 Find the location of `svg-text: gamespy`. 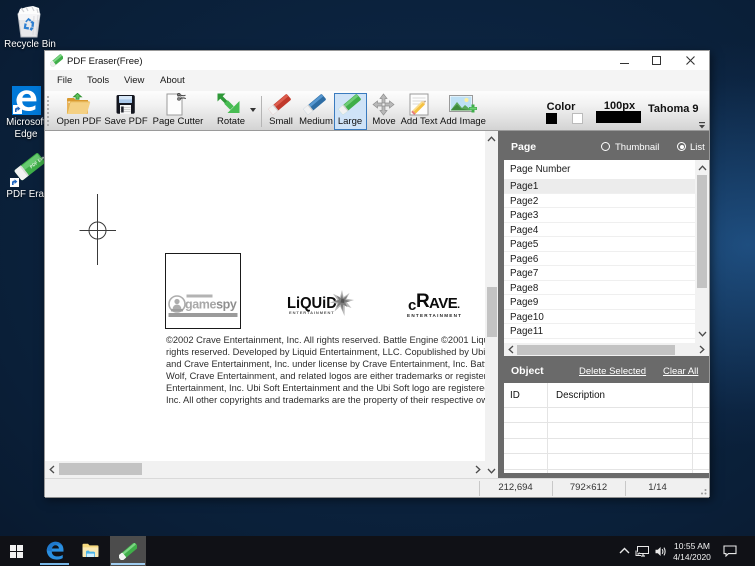

svg-text: gamespy is located at coordinates (211, 305).